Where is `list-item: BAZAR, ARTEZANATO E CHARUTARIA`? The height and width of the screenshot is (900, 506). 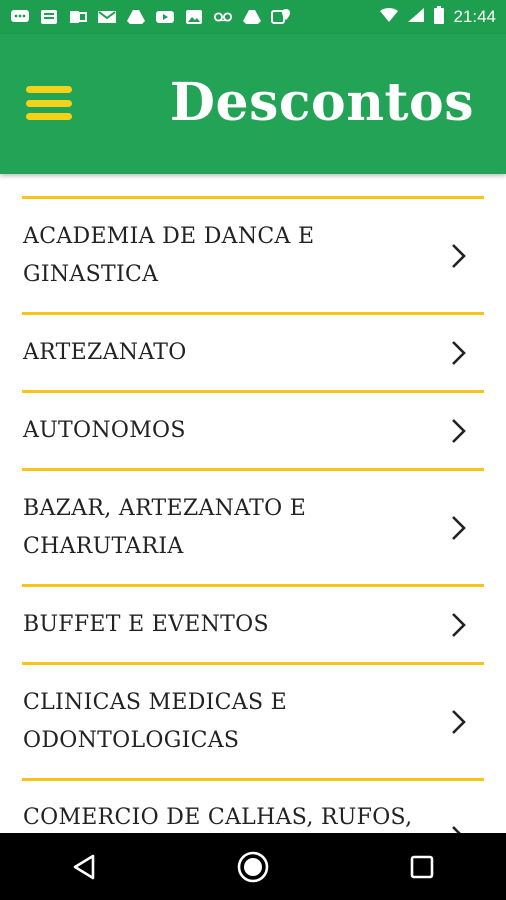
list-item: BAZAR, ARTEZANATO E CHARUTARIA is located at coordinates (253, 527).